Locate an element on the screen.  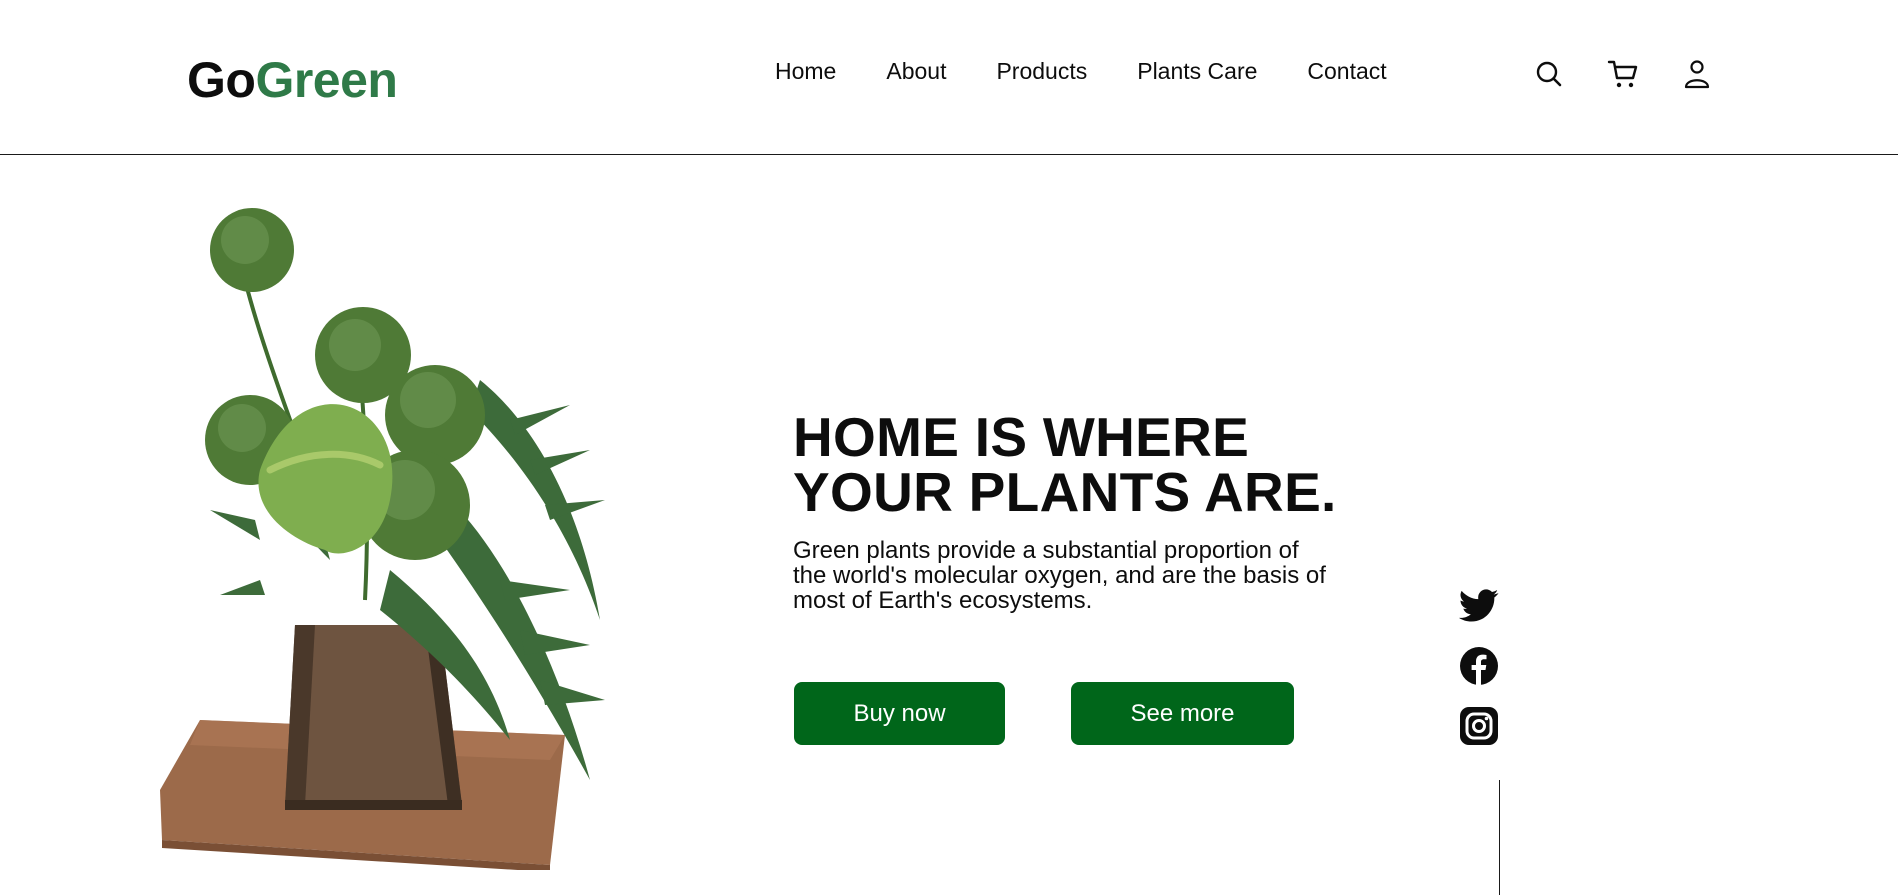
nav-contact: Contact is located at coordinates (1346, 71).